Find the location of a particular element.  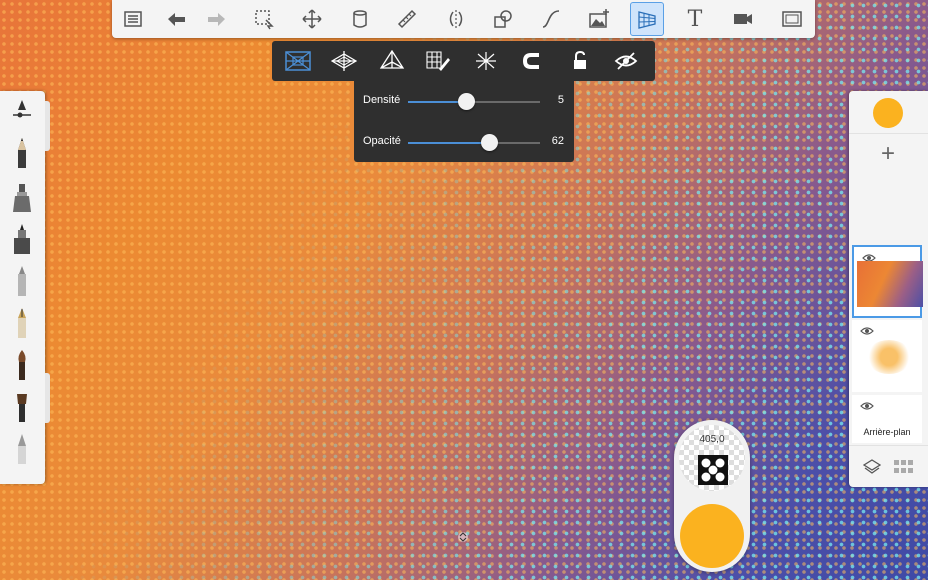

layer-background: Arrière-plan is located at coordinates (887, 419).